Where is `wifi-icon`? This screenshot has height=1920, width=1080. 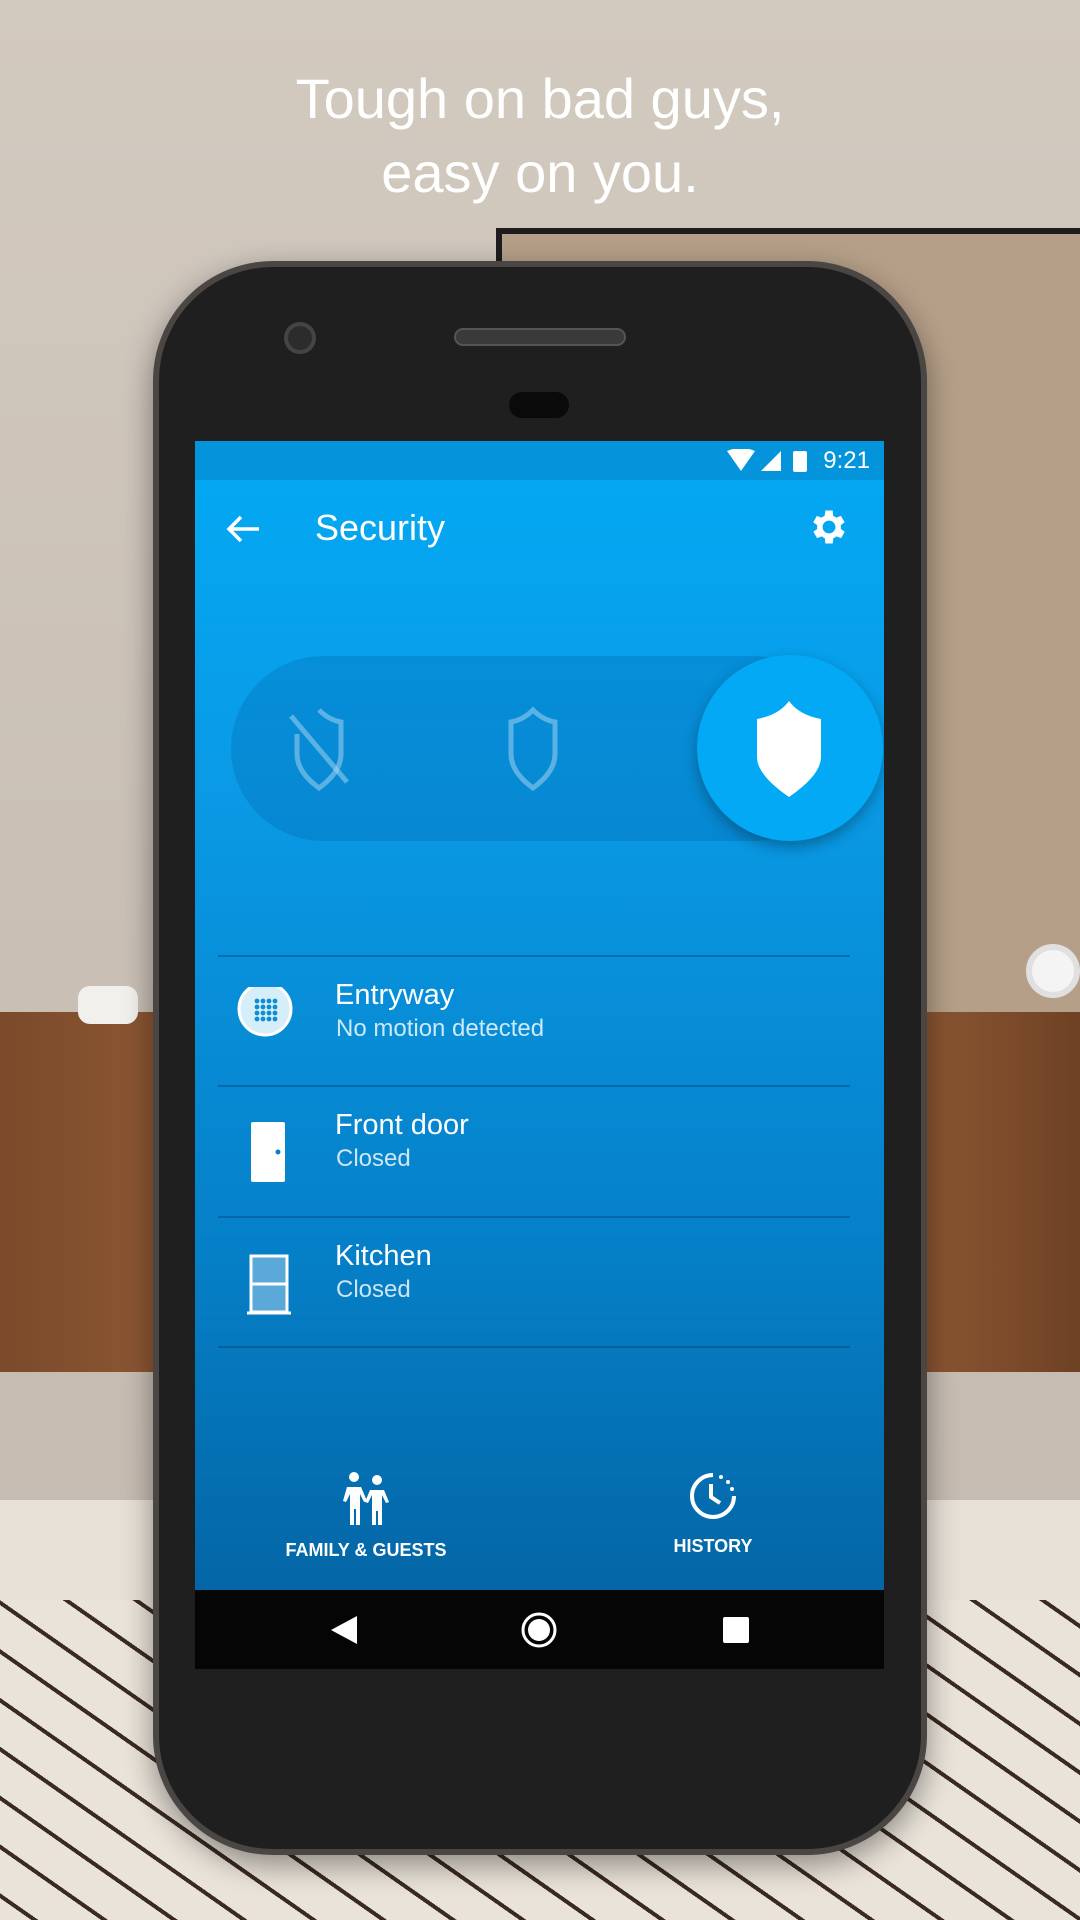
wifi-icon is located at coordinates (741, 460).